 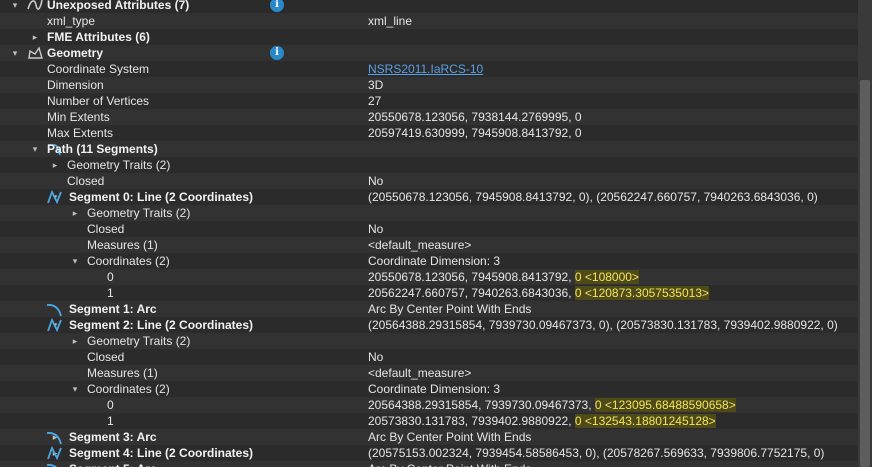 I want to click on row-label: Coordinate System, so click(x=98, y=69).